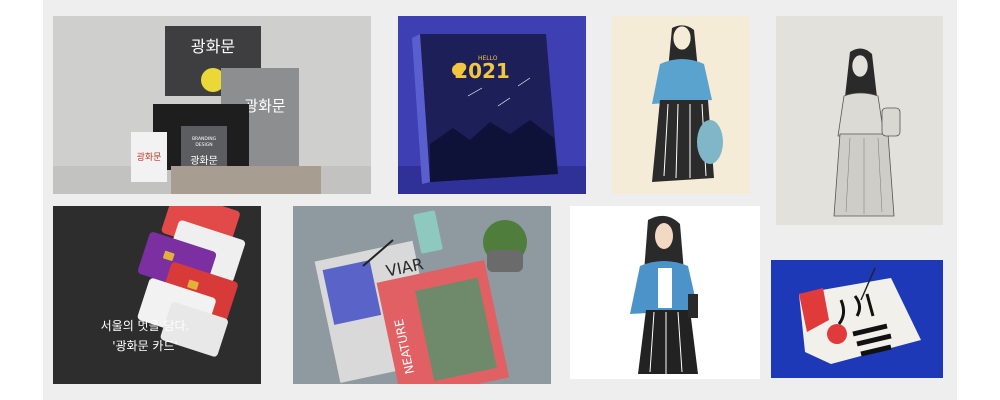 The height and width of the screenshot is (400, 1000). I want to click on right-margin, so click(978, 200).